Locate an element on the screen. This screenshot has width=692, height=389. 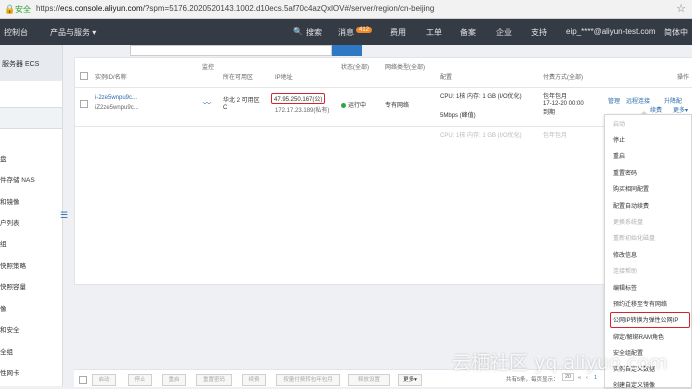
menu-item-replace-system-disk: 更换系统盘 is located at coordinates (628, 223).